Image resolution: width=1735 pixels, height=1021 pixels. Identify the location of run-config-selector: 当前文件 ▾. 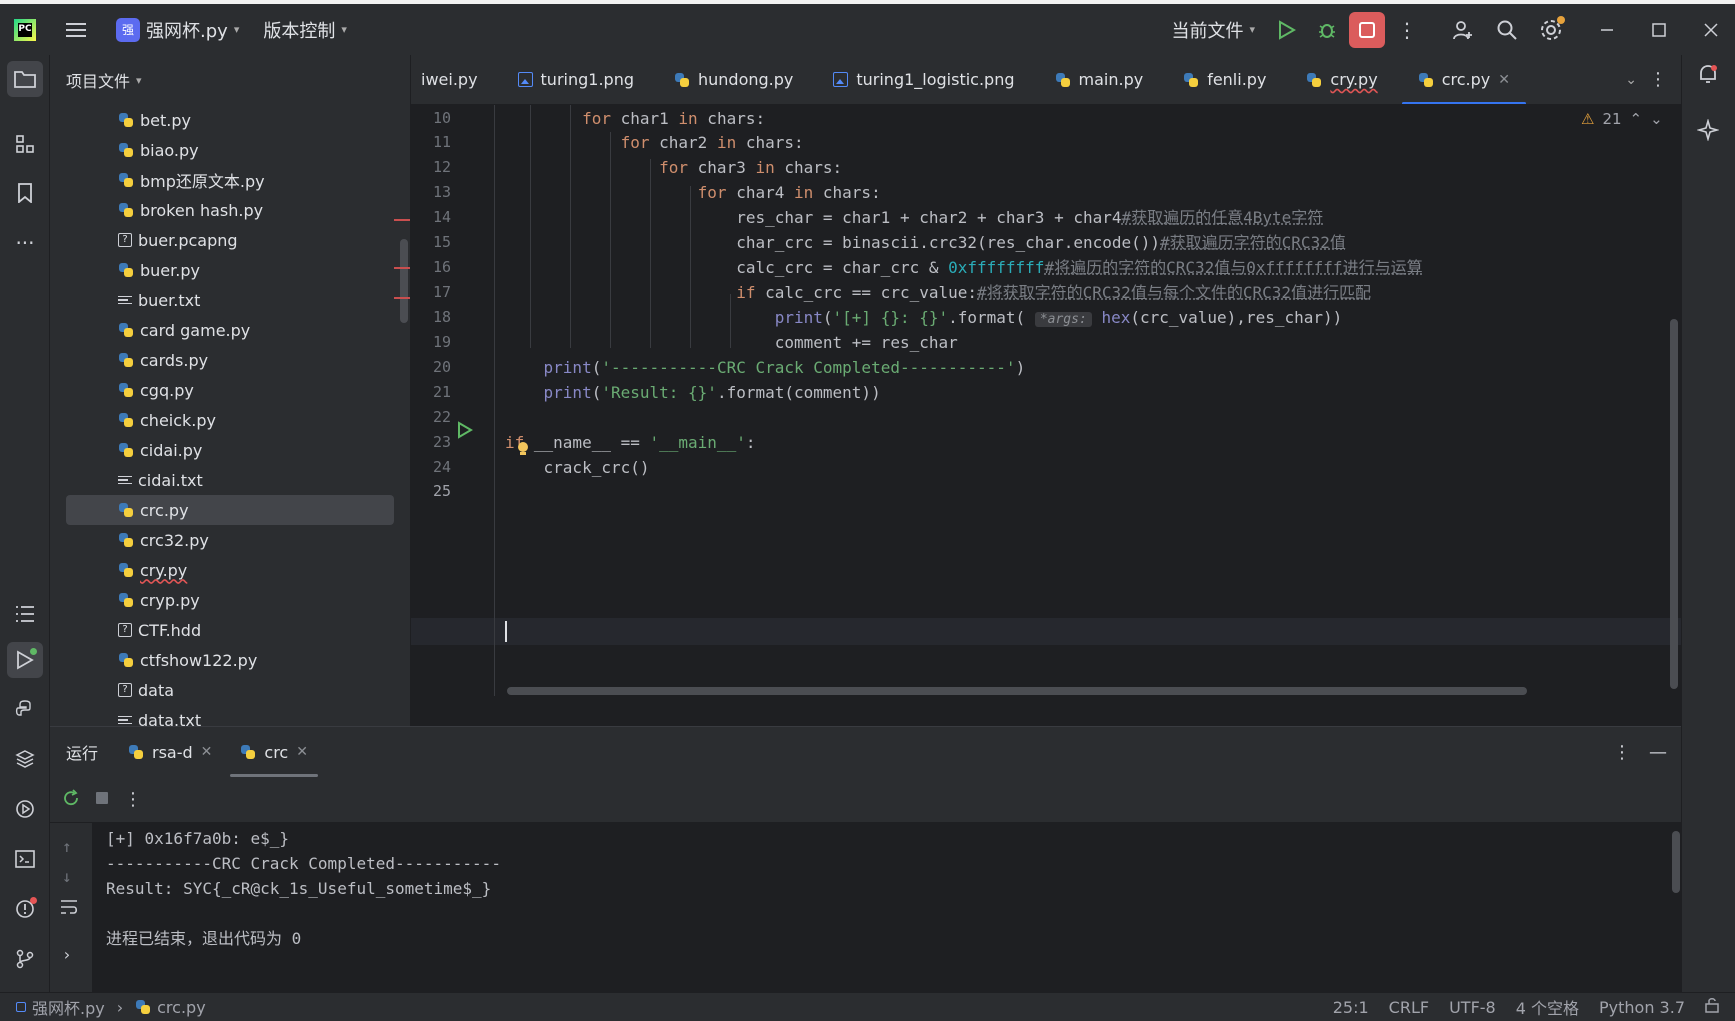
(1213, 30).